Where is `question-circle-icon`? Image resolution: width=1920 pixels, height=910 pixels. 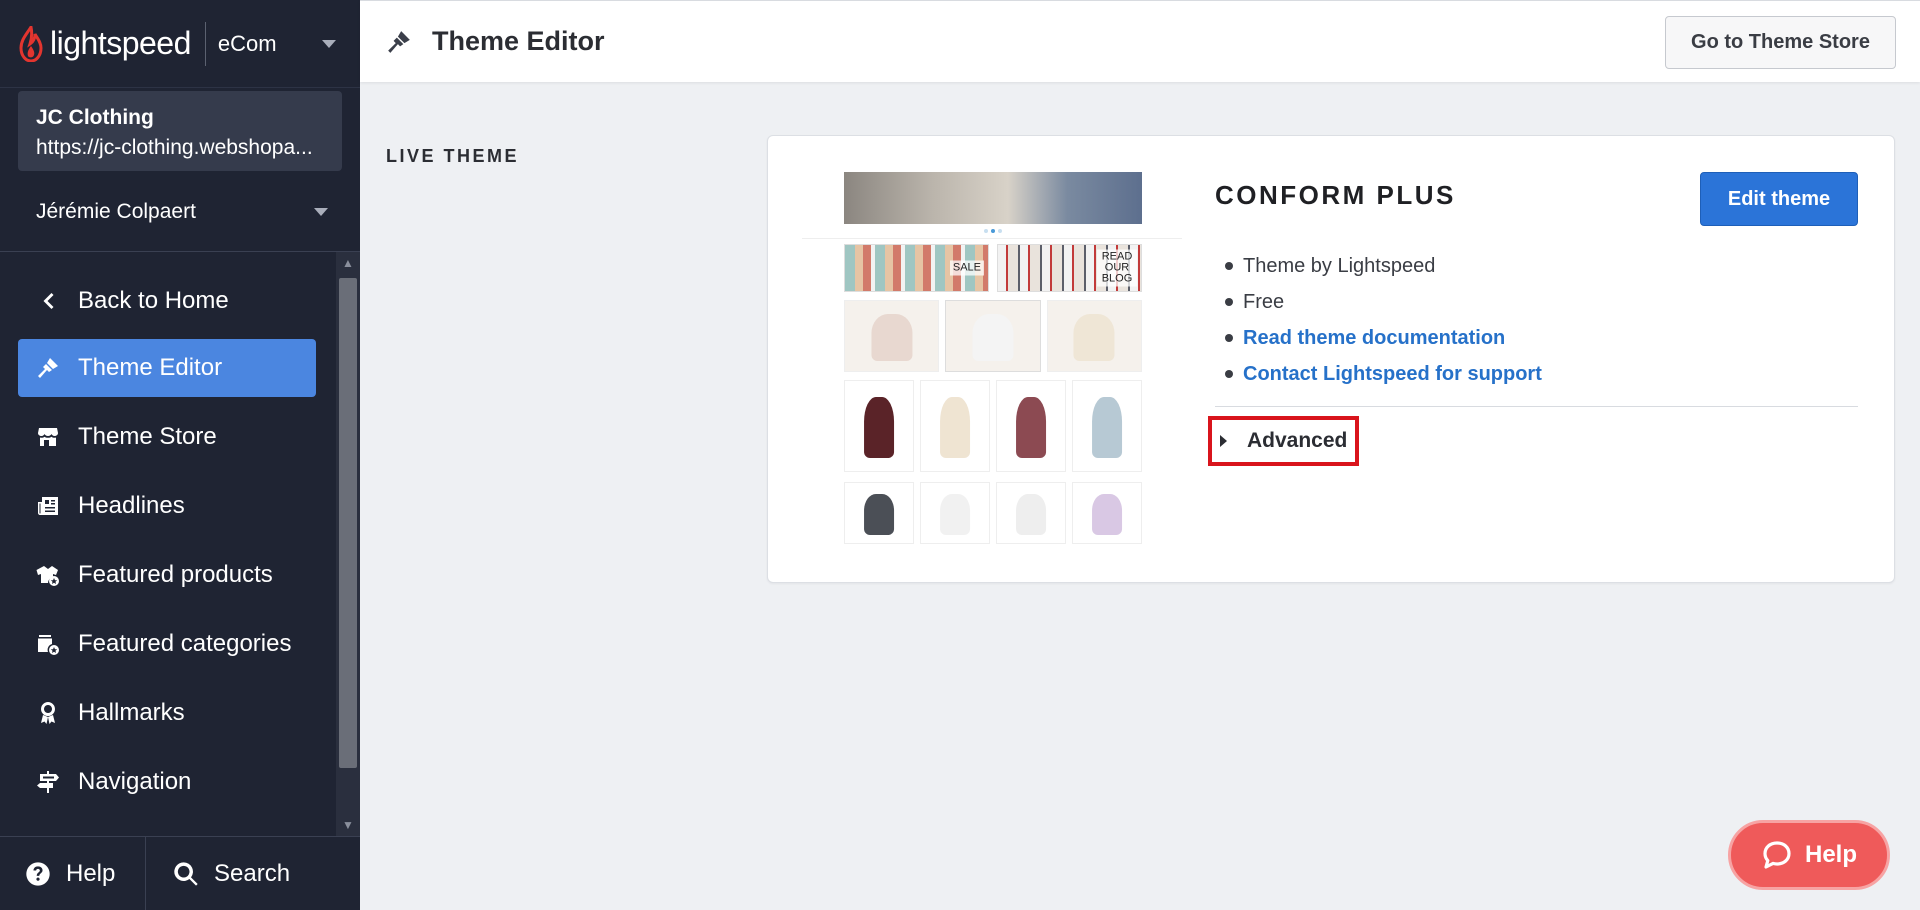 question-circle-icon is located at coordinates (38, 874).